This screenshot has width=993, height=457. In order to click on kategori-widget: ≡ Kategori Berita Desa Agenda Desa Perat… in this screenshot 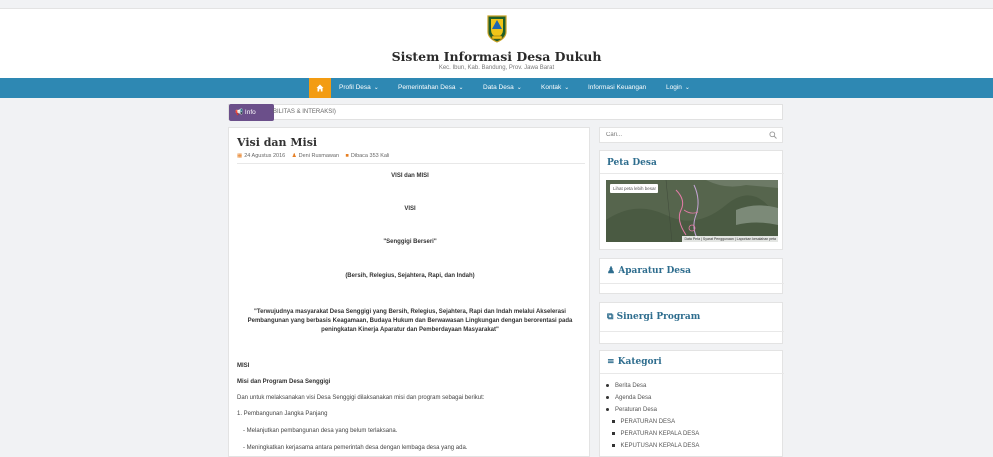, I will do `click(691, 403)`.